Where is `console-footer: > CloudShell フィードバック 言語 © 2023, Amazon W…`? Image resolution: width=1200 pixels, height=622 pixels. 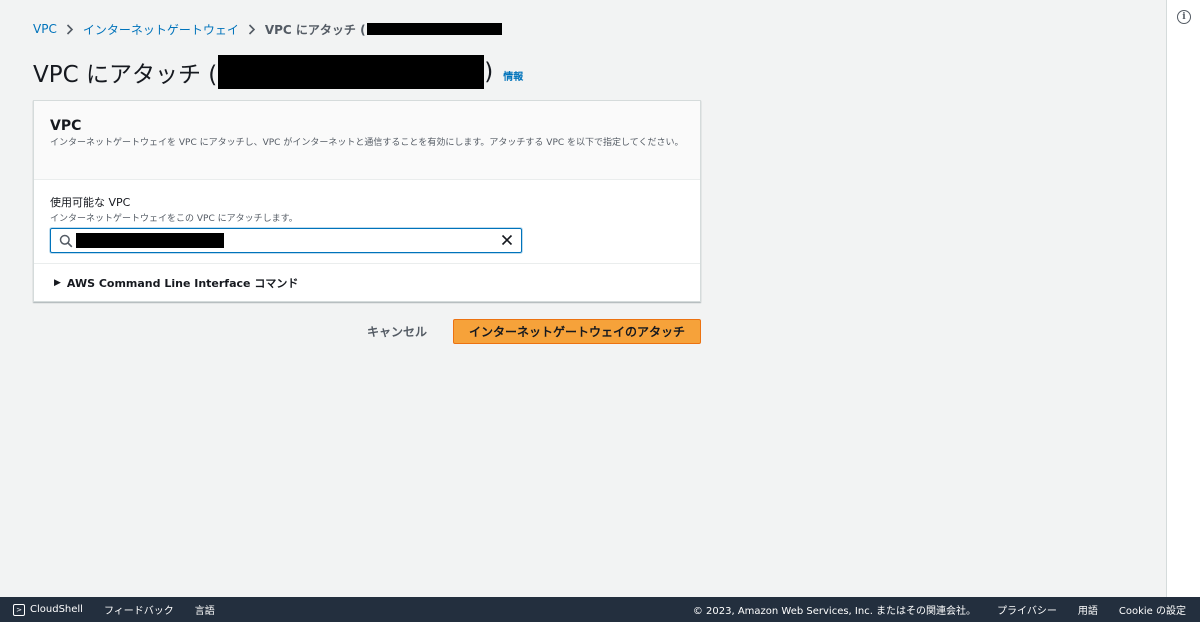 console-footer: > CloudShell フィードバック 言語 © 2023, Amazon W… is located at coordinates (600, 609).